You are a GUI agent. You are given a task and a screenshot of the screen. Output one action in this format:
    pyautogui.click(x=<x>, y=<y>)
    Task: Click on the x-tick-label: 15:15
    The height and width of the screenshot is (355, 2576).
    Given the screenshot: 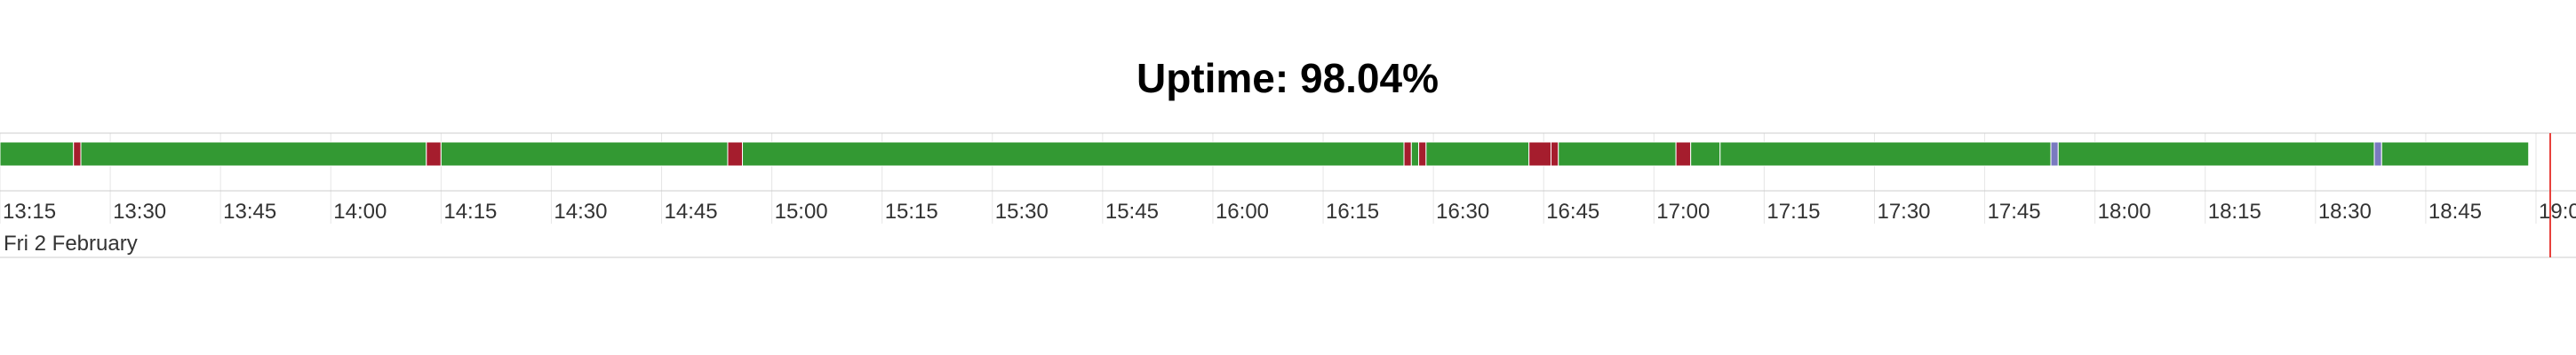 What is the action you would take?
    pyautogui.click(x=912, y=212)
    